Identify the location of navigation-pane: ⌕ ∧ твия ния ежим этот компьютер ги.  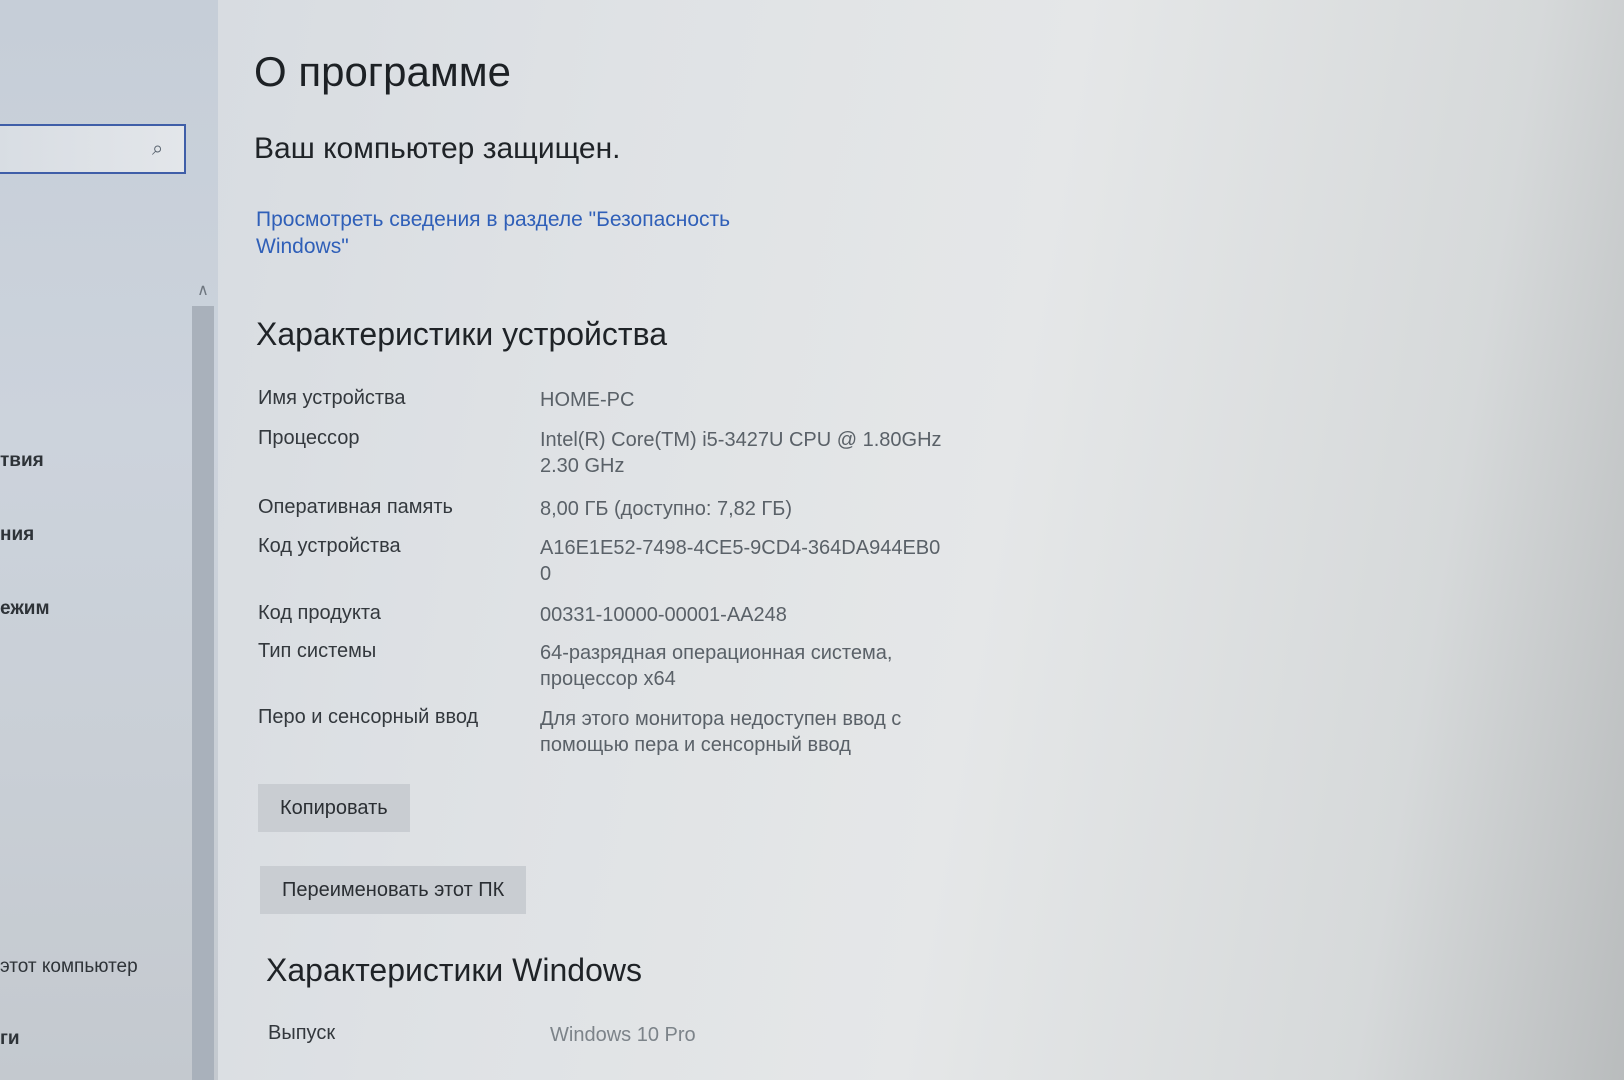
(109, 540).